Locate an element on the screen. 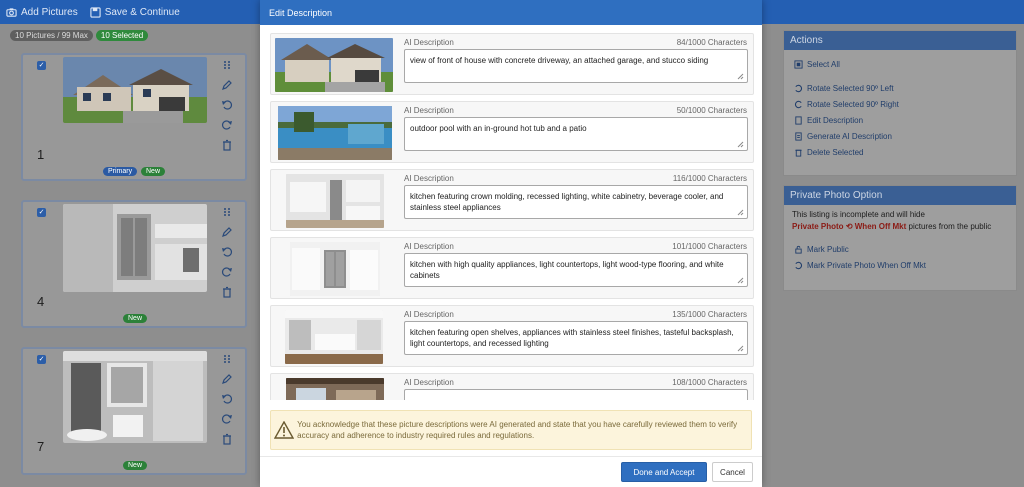 This screenshot has width=1024, height=487. photo-number: 4 is located at coordinates (41, 301).